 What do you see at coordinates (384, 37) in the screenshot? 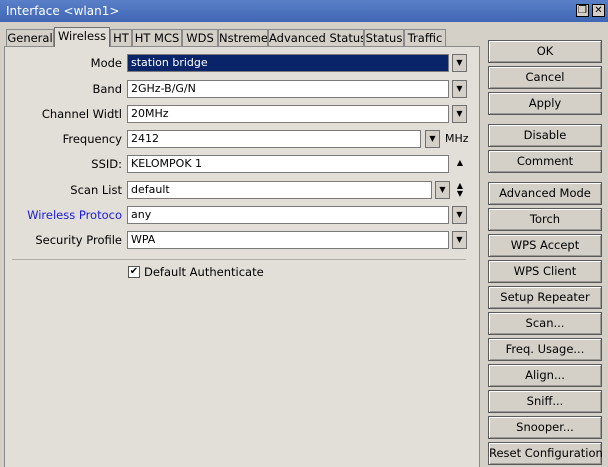
I see `tab-status: Status` at bounding box center [384, 37].